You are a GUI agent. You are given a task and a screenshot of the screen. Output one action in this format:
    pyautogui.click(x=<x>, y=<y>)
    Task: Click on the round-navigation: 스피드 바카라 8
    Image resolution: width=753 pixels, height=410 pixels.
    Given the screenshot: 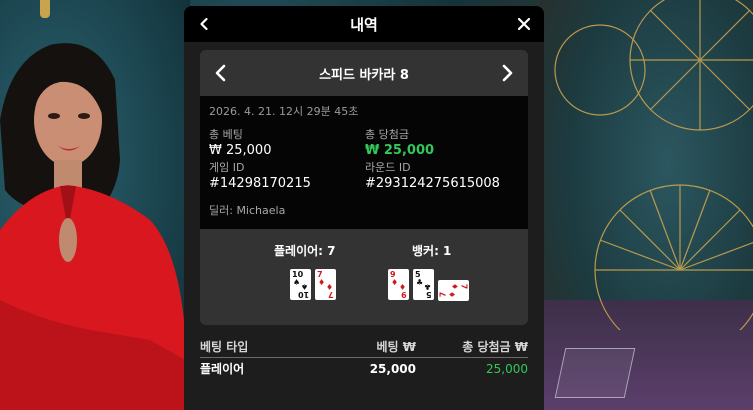 What is the action you would take?
    pyautogui.click(x=364, y=73)
    